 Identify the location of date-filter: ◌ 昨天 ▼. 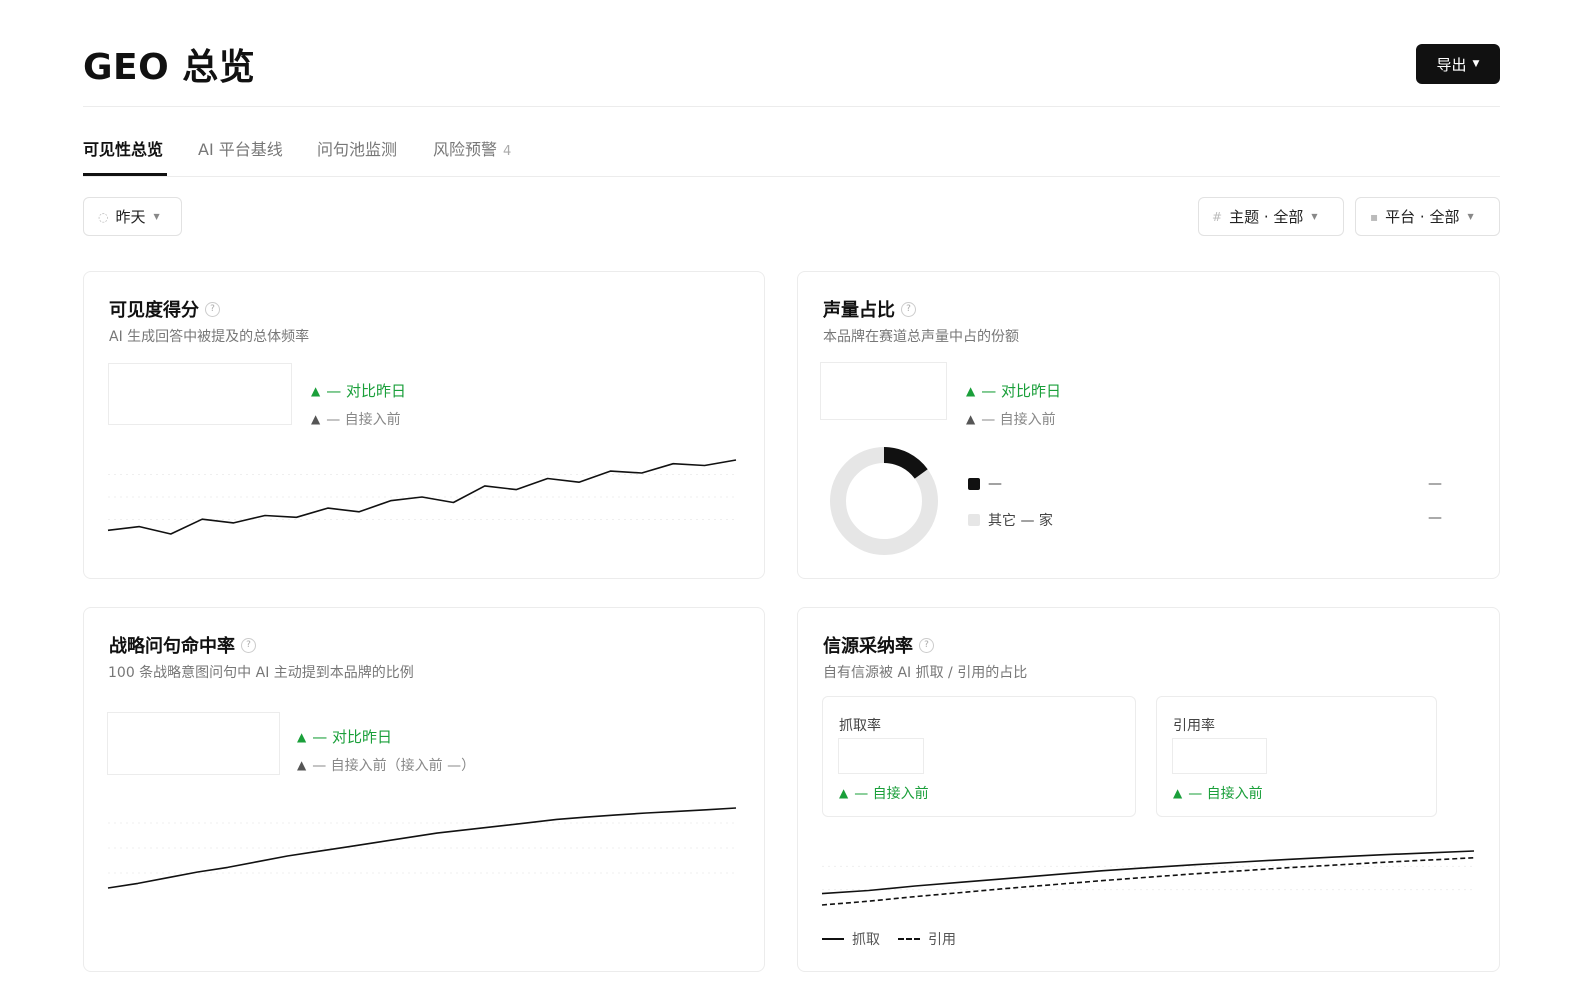
(132, 216).